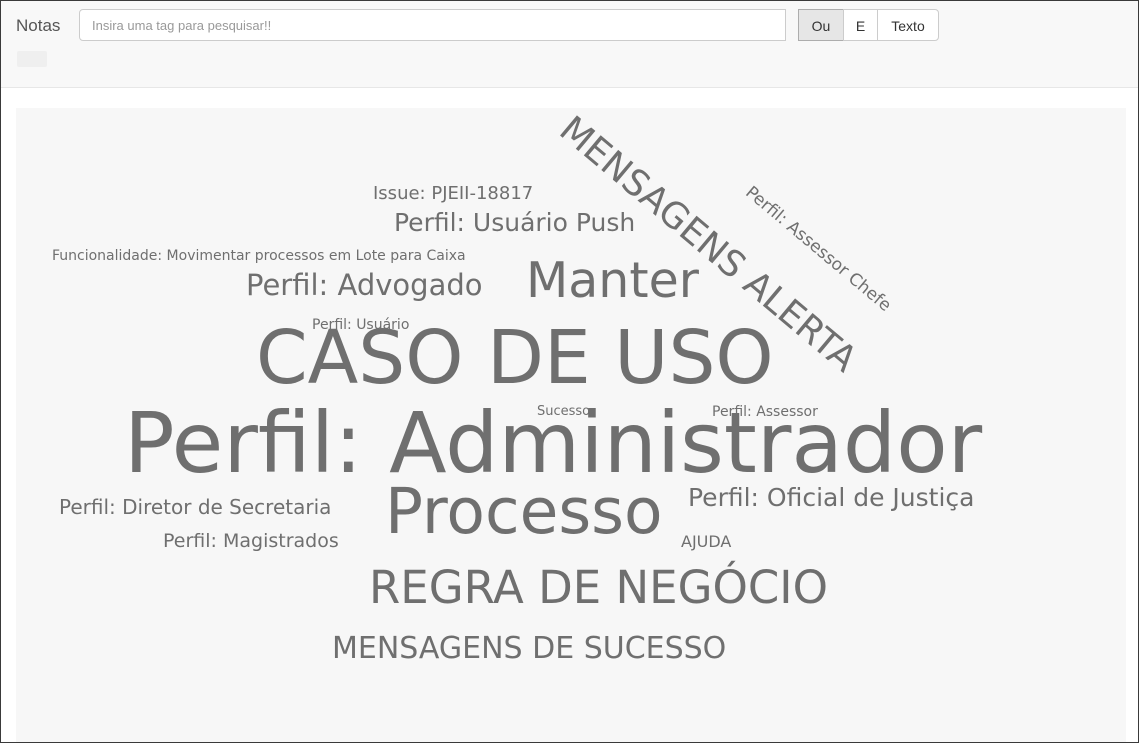  Describe the element at coordinates (515, 358) in the screenshot. I see `tag-caso-de-uso: CASO DE USO` at that location.